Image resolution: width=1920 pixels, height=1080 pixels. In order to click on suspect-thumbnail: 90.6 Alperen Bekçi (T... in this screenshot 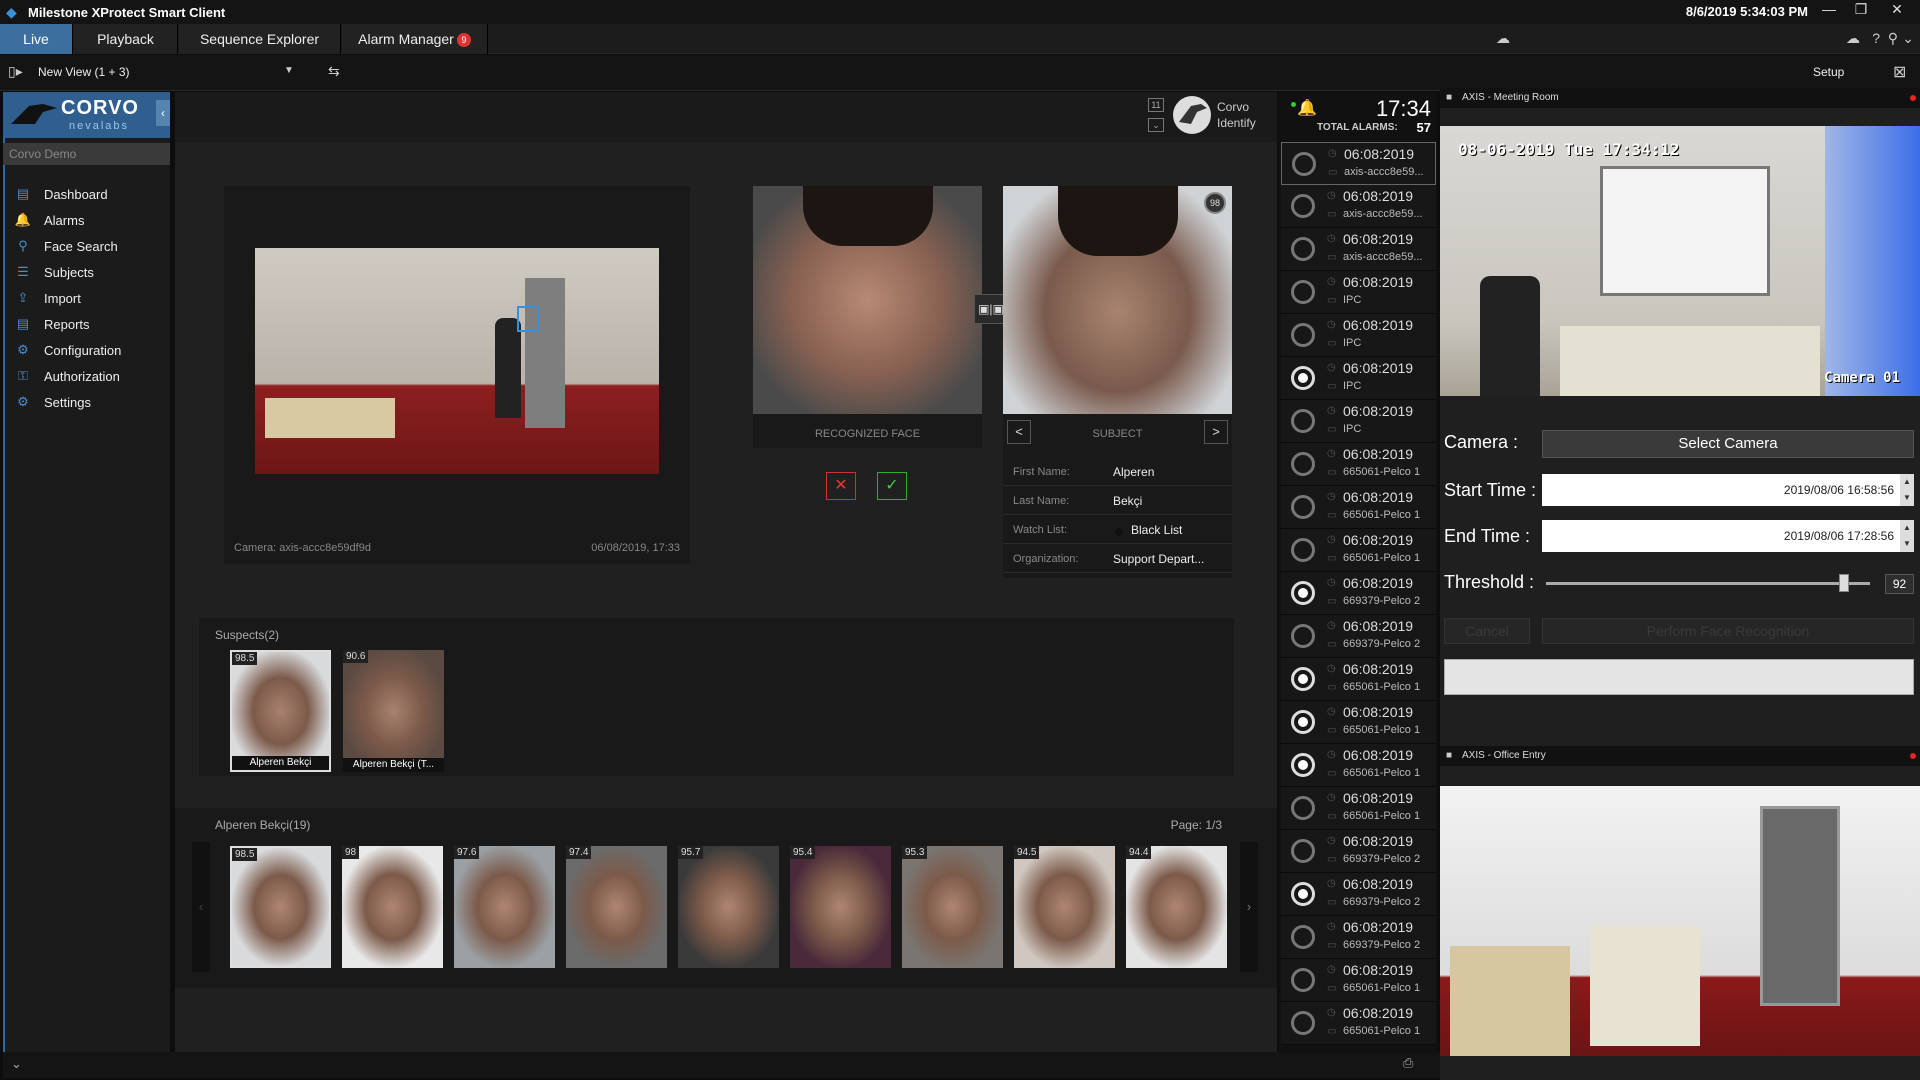, I will do `click(393, 711)`.